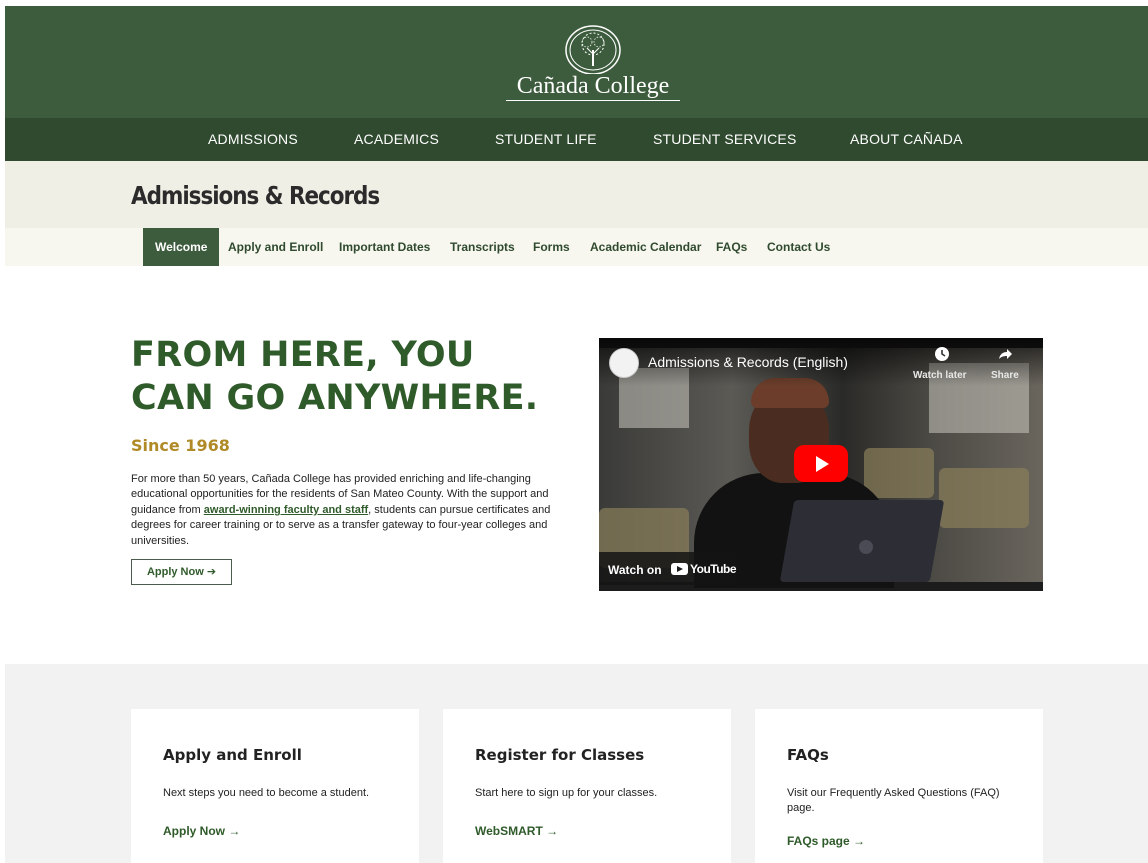 The image size is (1148, 863). I want to click on card-faqs-page-link: FAQs page →, so click(826, 841).